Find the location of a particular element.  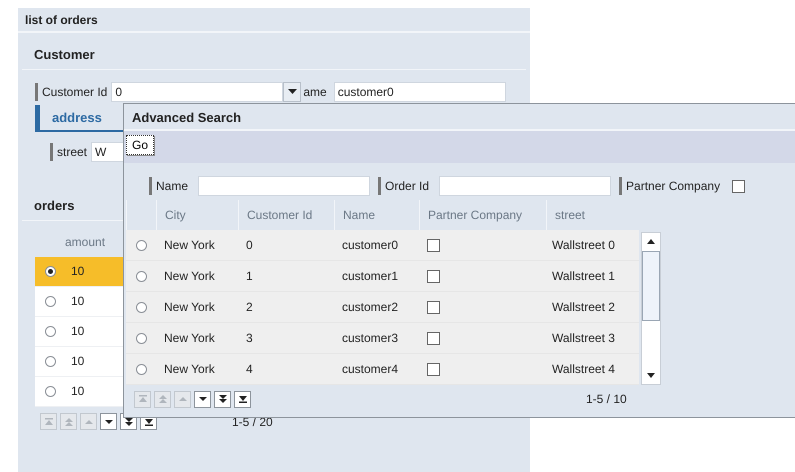

field-label: Order Id is located at coordinates (404, 186).